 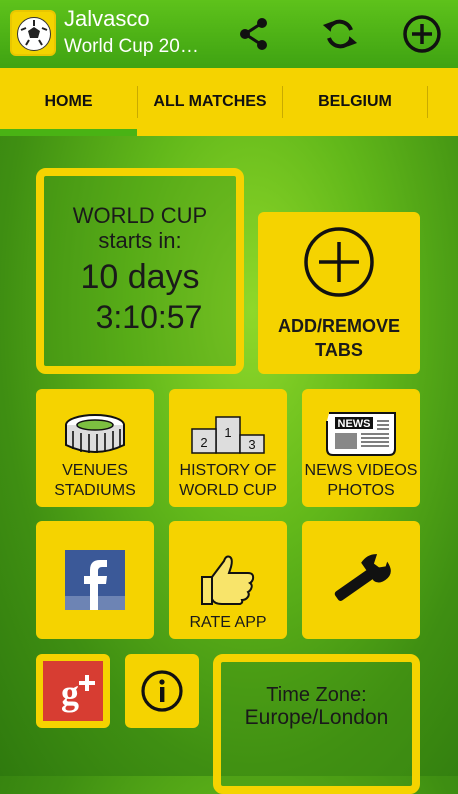 I want to click on countdown-time: 3:10:57, so click(x=149, y=317).